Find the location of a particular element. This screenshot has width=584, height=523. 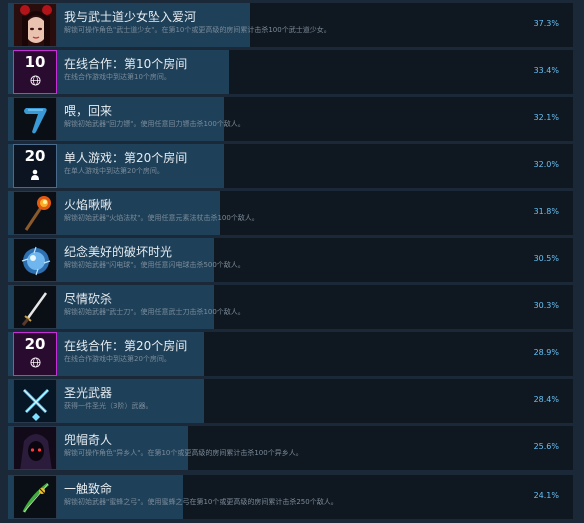

unlock-percentage: 33.4% is located at coordinates (546, 70).